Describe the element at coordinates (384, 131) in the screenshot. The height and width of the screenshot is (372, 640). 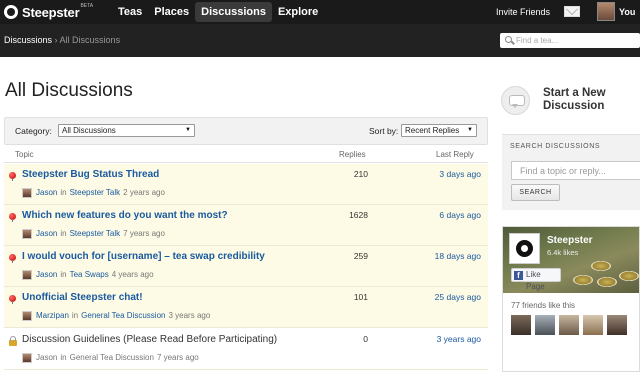
I see `sort-label: Sort by:` at that location.